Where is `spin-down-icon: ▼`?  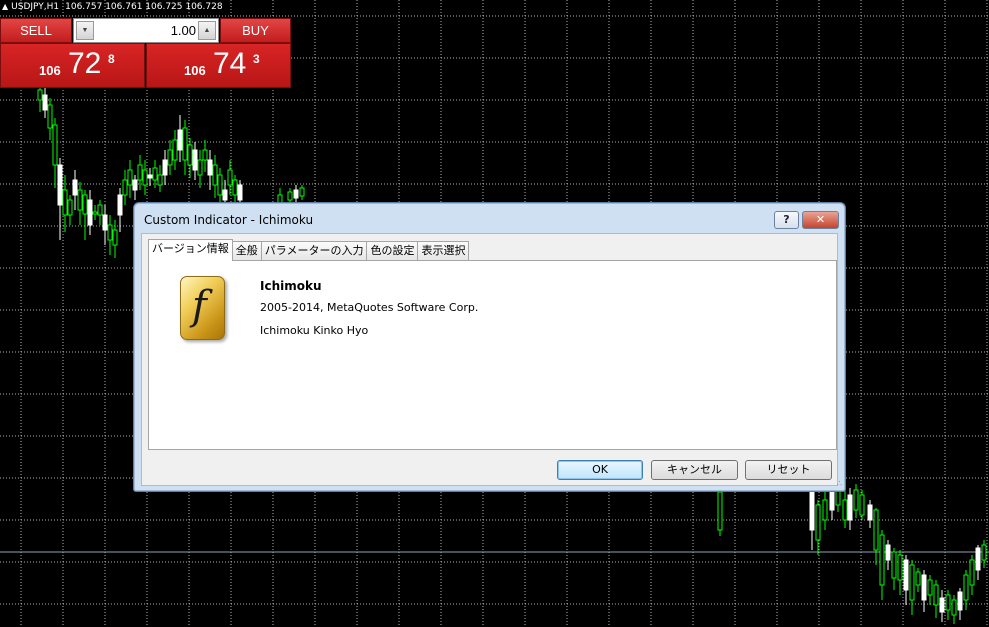
spin-down-icon: ▼ is located at coordinates (85, 30).